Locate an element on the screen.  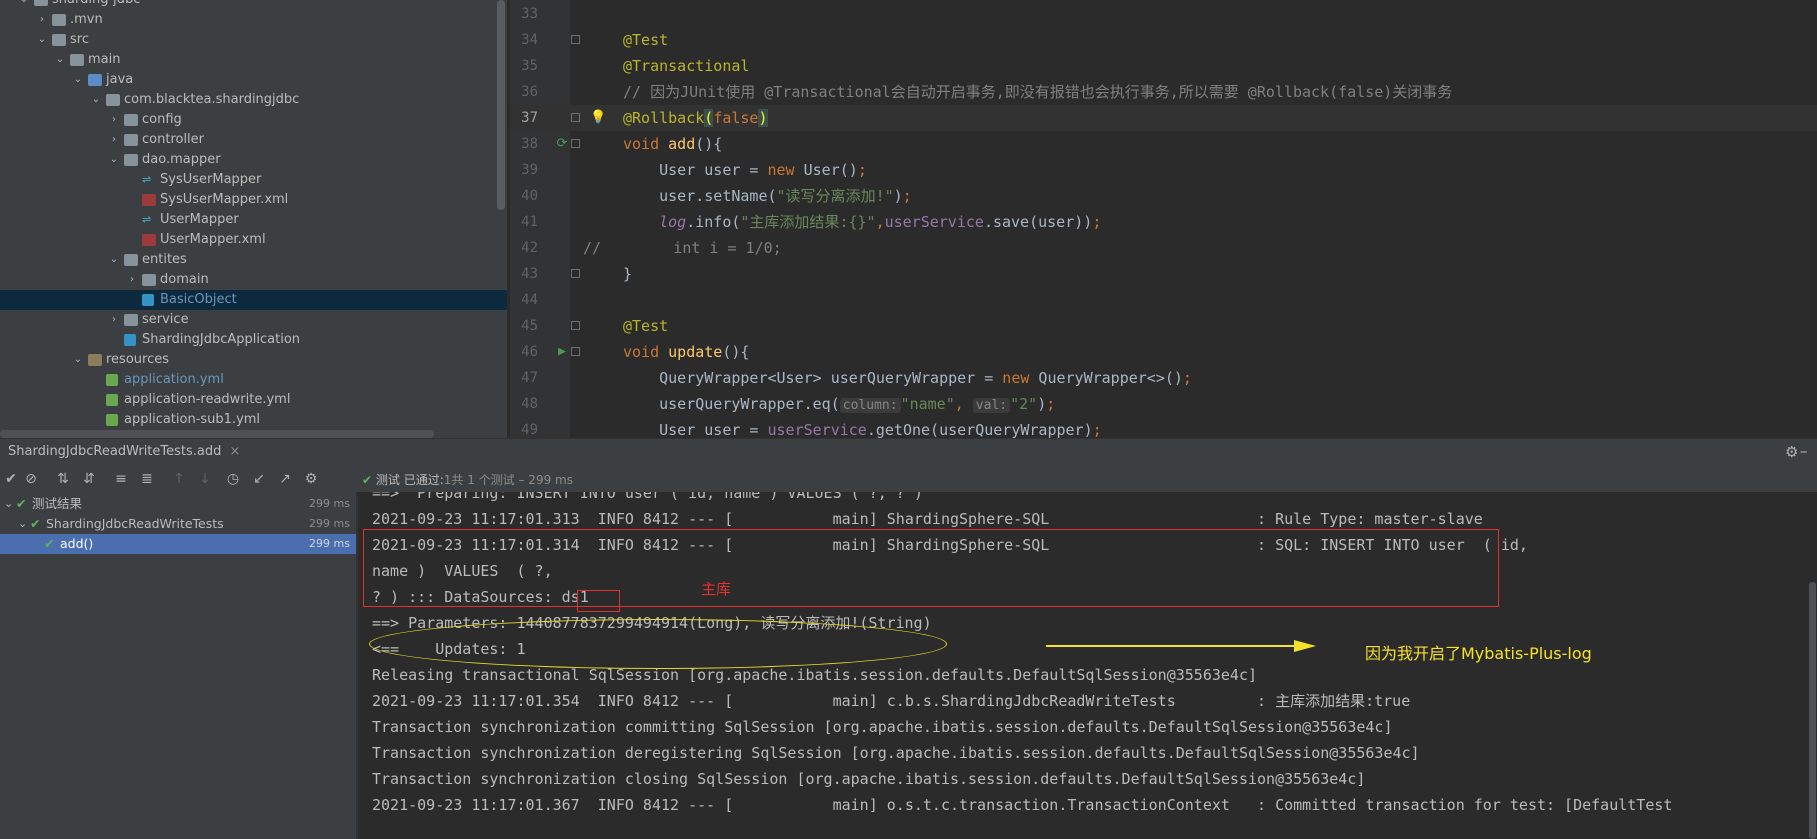
run-test-icon: ▶ is located at coordinates (562, 352).